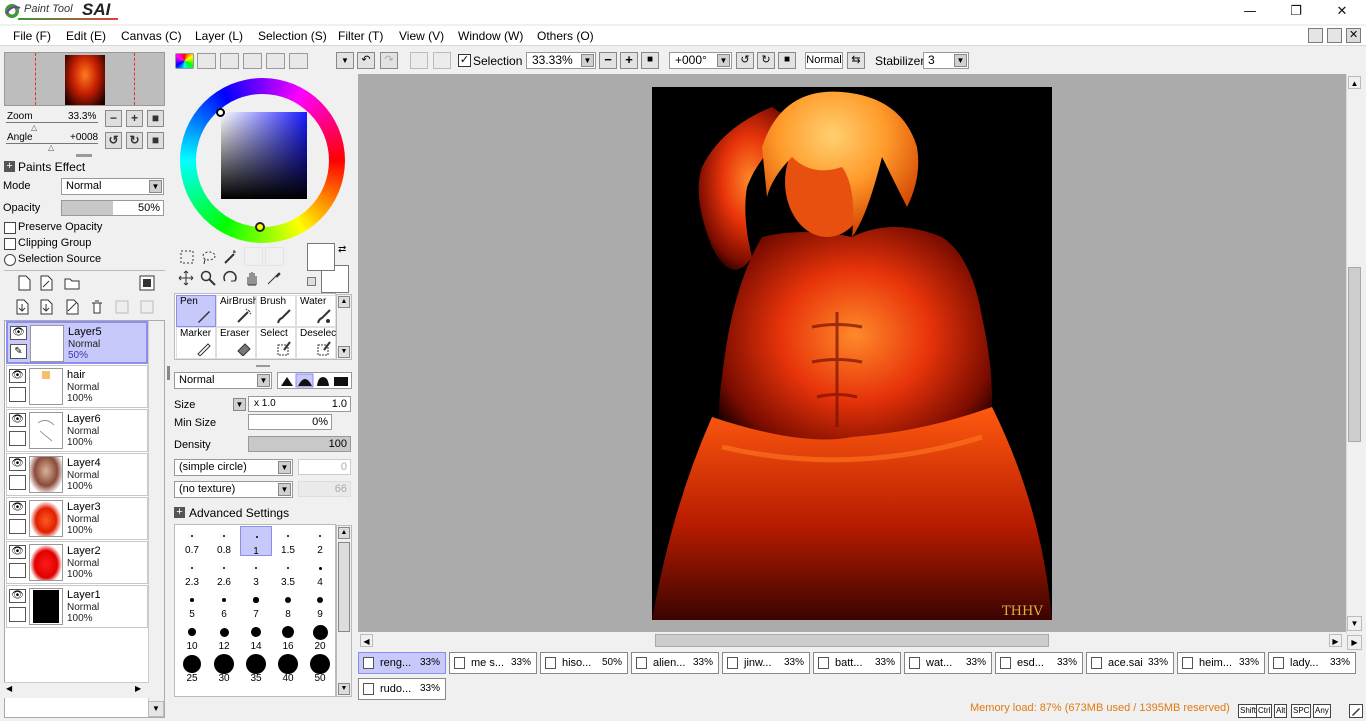  What do you see at coordinates (10, 244) in the screenshot?
I see `clipping-group-checkbox` at bounding box center [10, 244].